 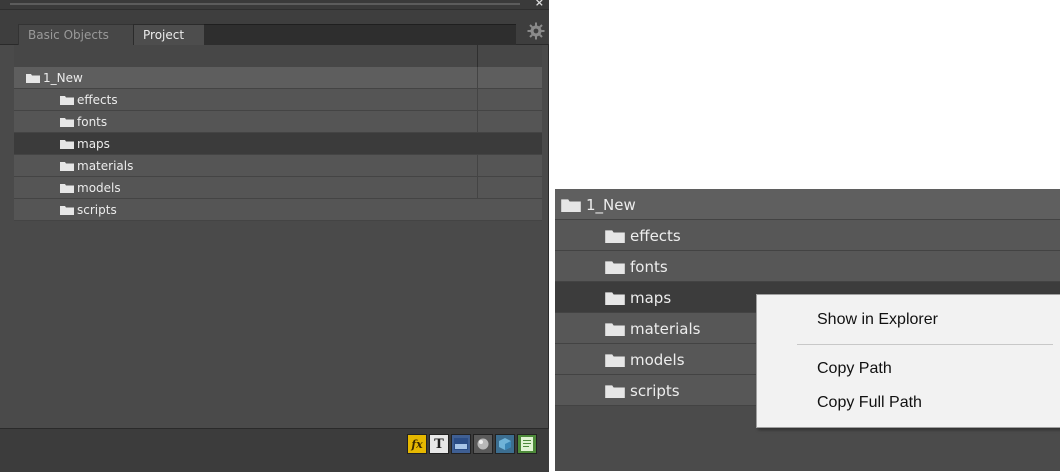 I want to click on column-header, so click(x=278, y=56).